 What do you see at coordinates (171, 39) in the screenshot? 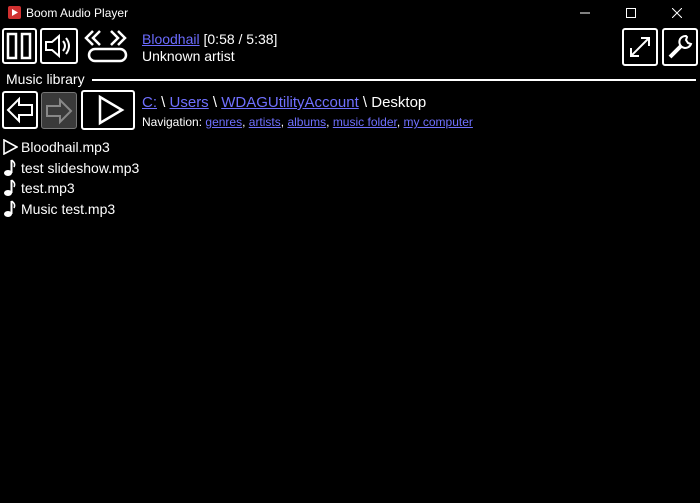
I see `song-title-link: Bloodhail` at bounding box center [171, 39].